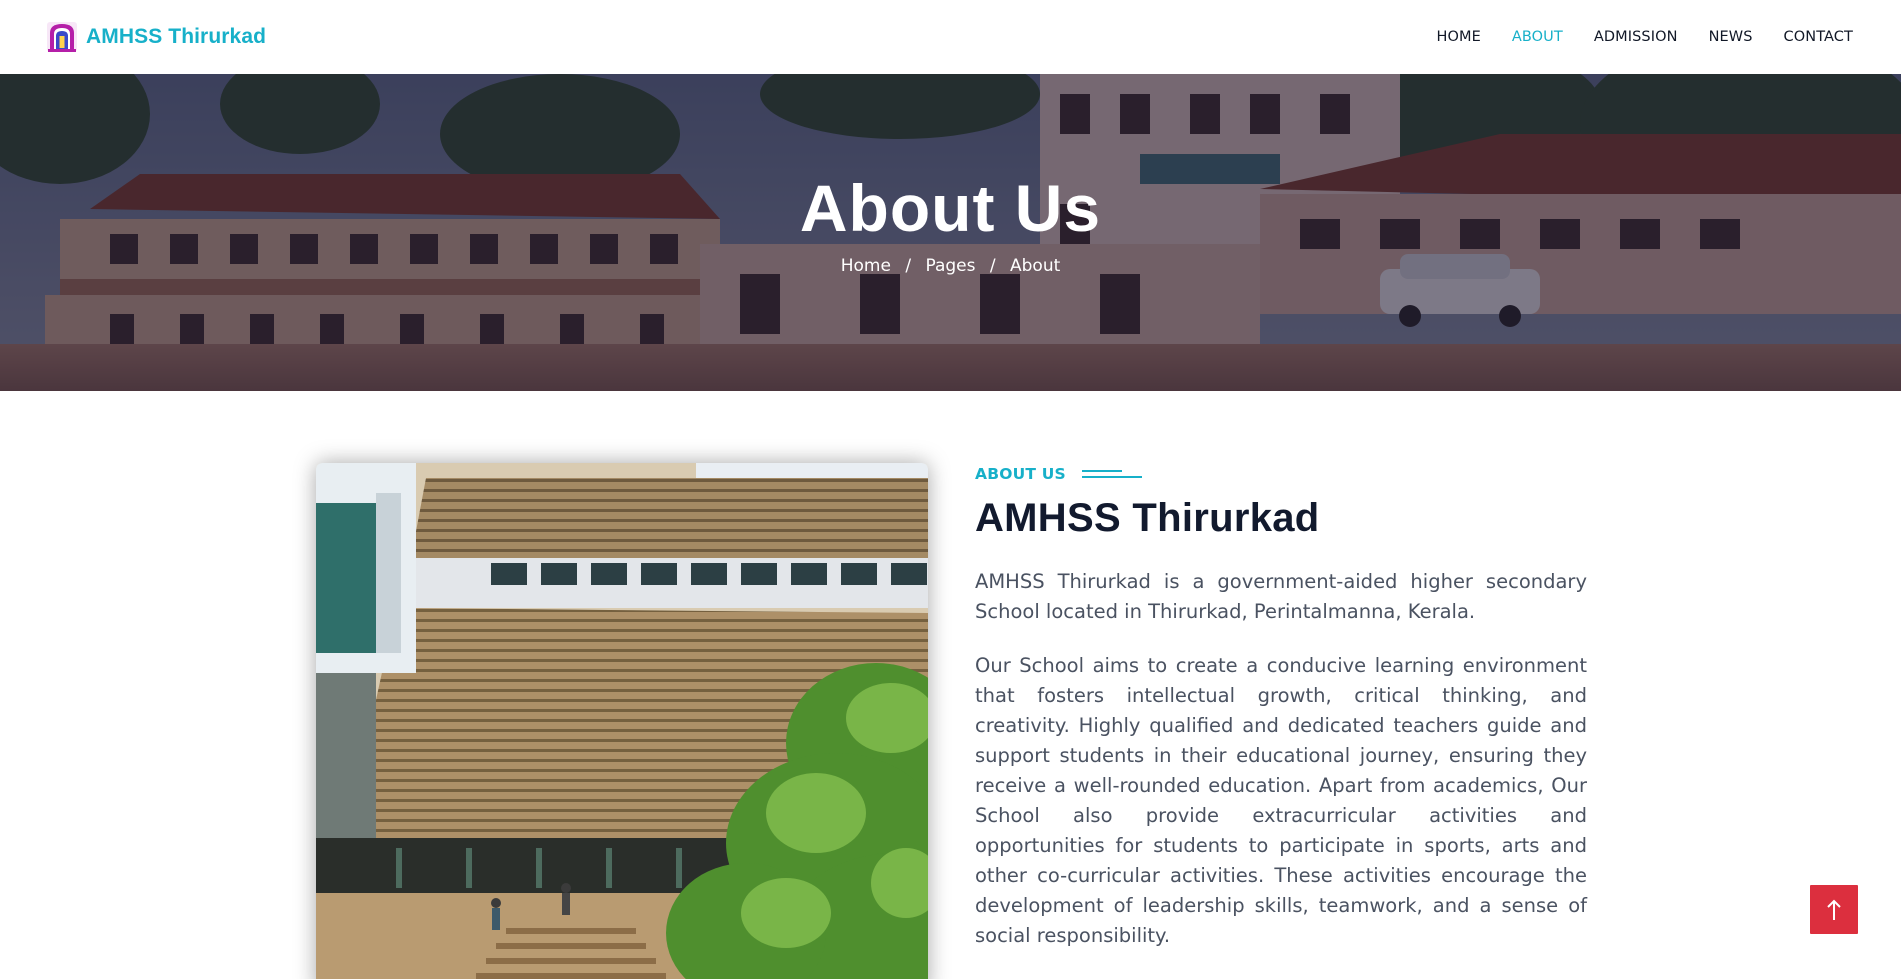 The height and width of the screenshot is (979, 1901). What do you see at coordinates (1636, 37) in the screenshot?
I see `nav-admission: ADMISSION` at bounding box center [1636, 37].